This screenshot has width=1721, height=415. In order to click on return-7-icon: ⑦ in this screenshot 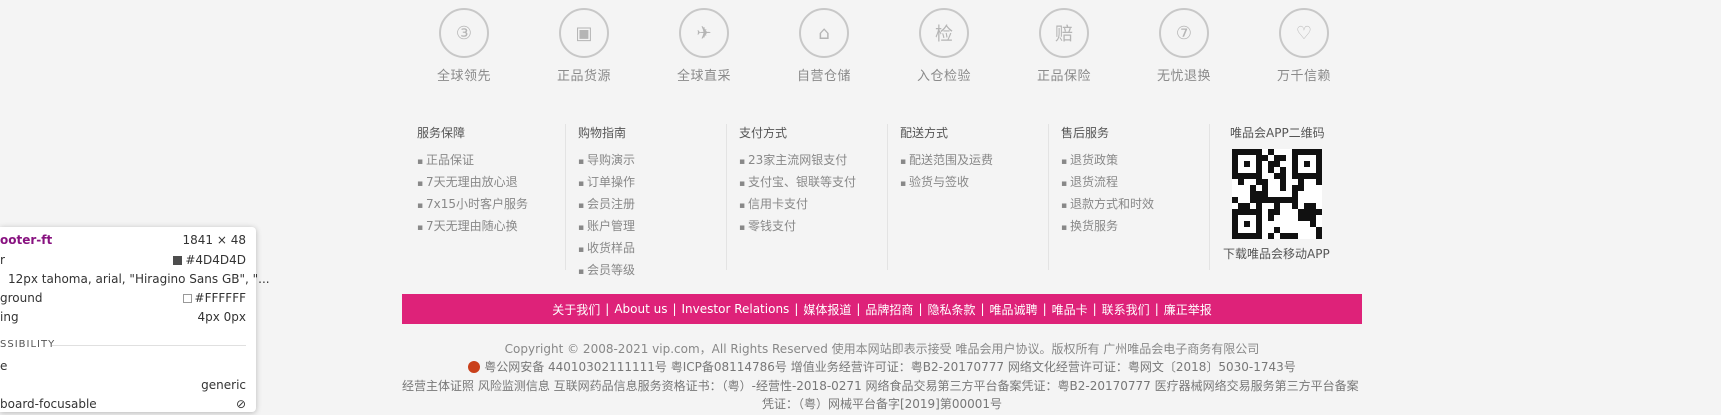, I will do `click(1184, 33)`.